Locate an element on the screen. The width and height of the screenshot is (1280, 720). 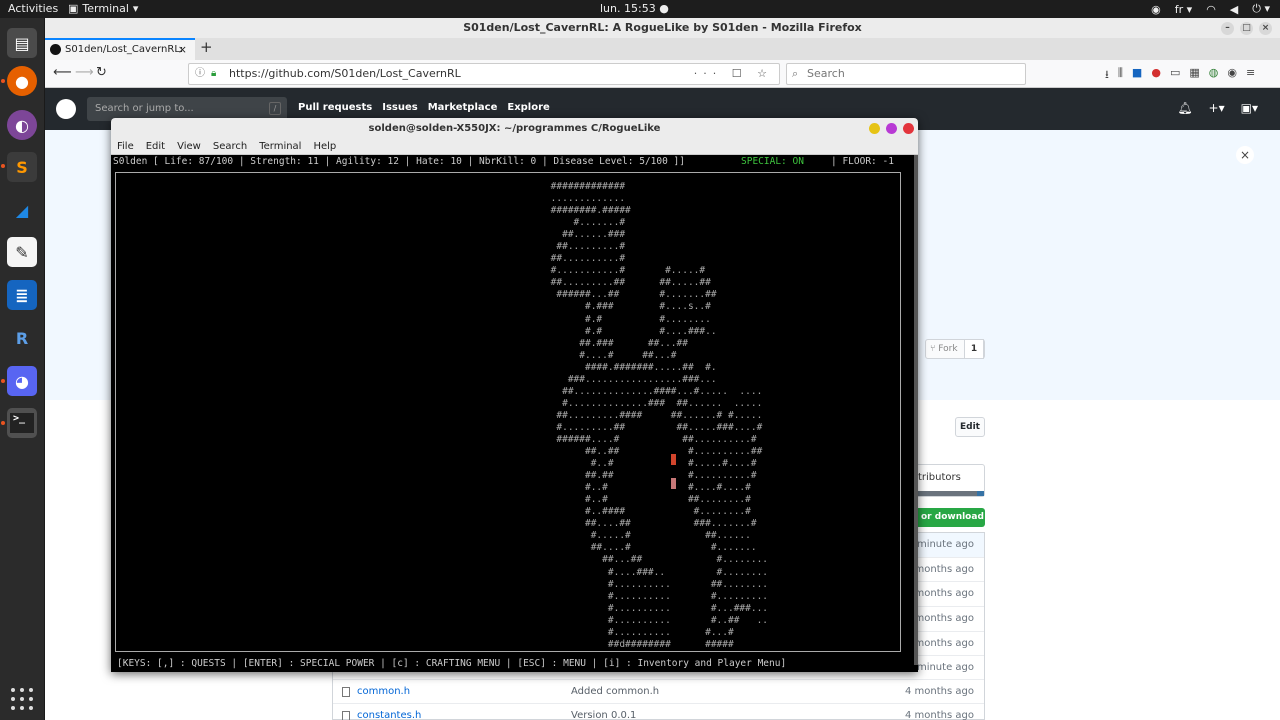
commit-message: Added common.h is located at coordinates (615, 692).